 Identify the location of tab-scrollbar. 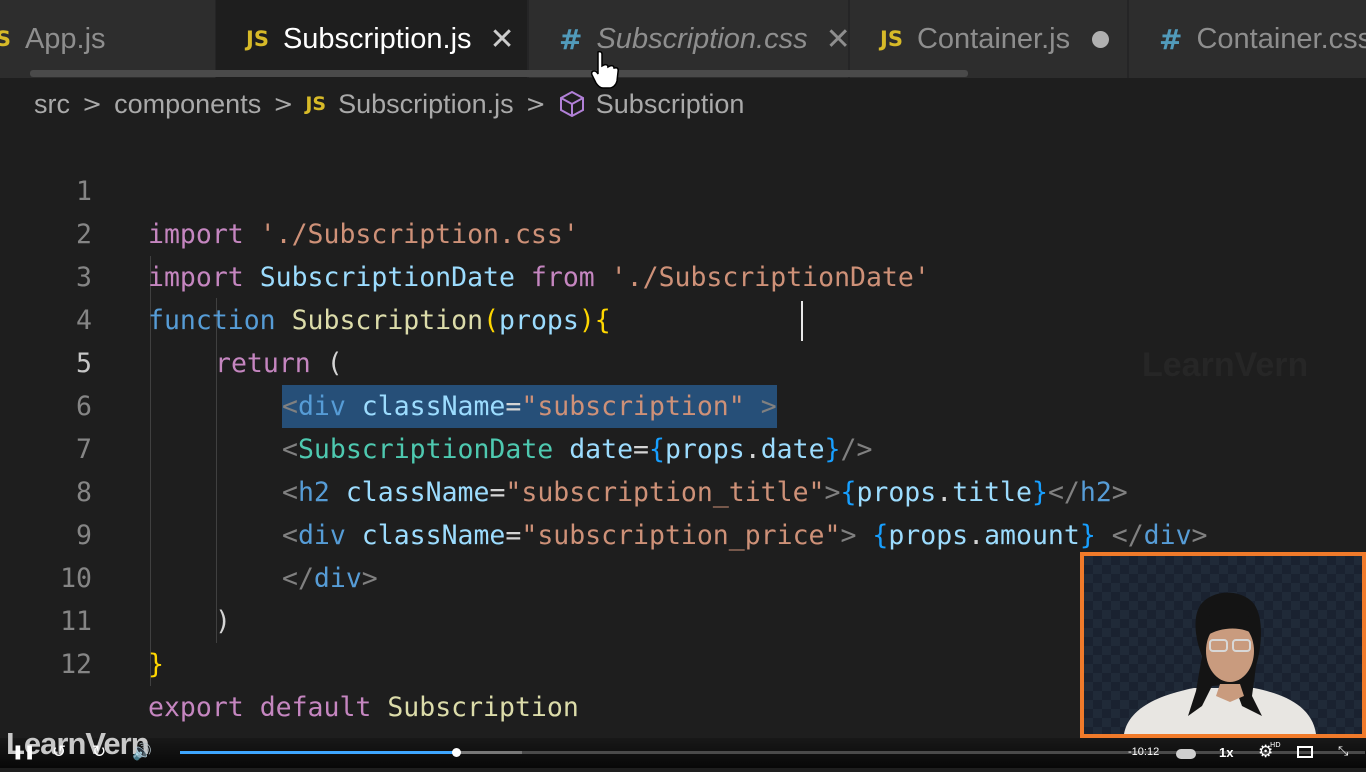
(499, 73).